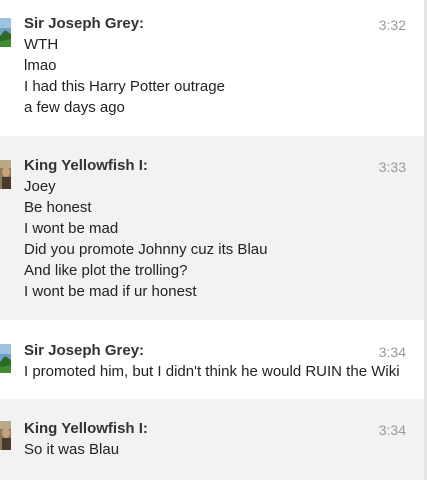 This screenshot has height=480, width=427. I want to click on message-line: Joey, so click(40, 186).